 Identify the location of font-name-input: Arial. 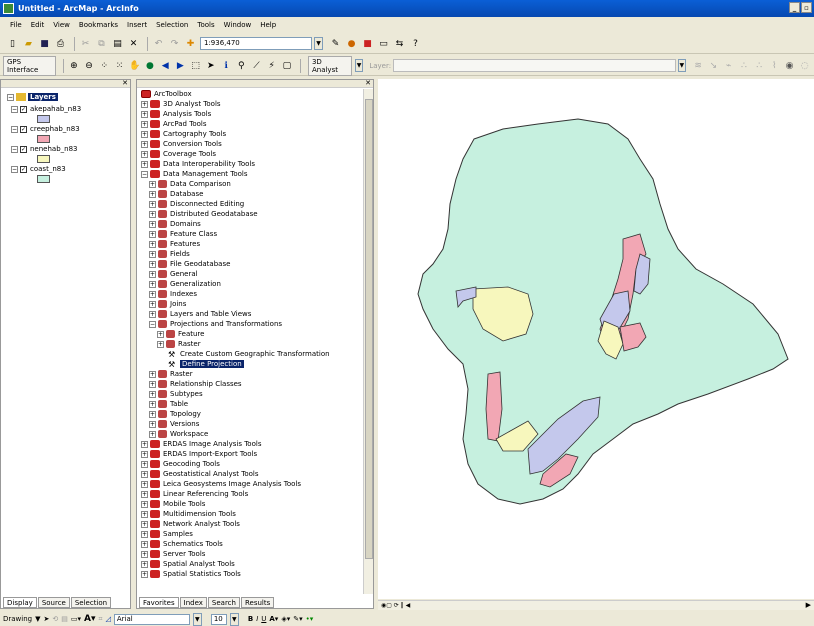
(151, 619).